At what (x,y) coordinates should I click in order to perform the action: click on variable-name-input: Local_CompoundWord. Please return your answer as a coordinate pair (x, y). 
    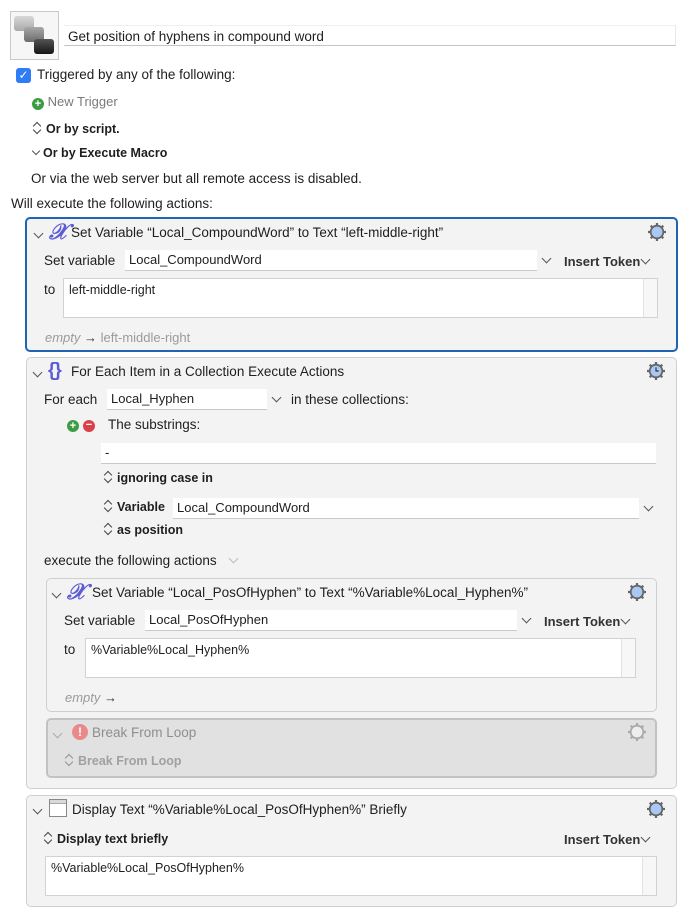
    Looking at the image, I should click on (331, 260).